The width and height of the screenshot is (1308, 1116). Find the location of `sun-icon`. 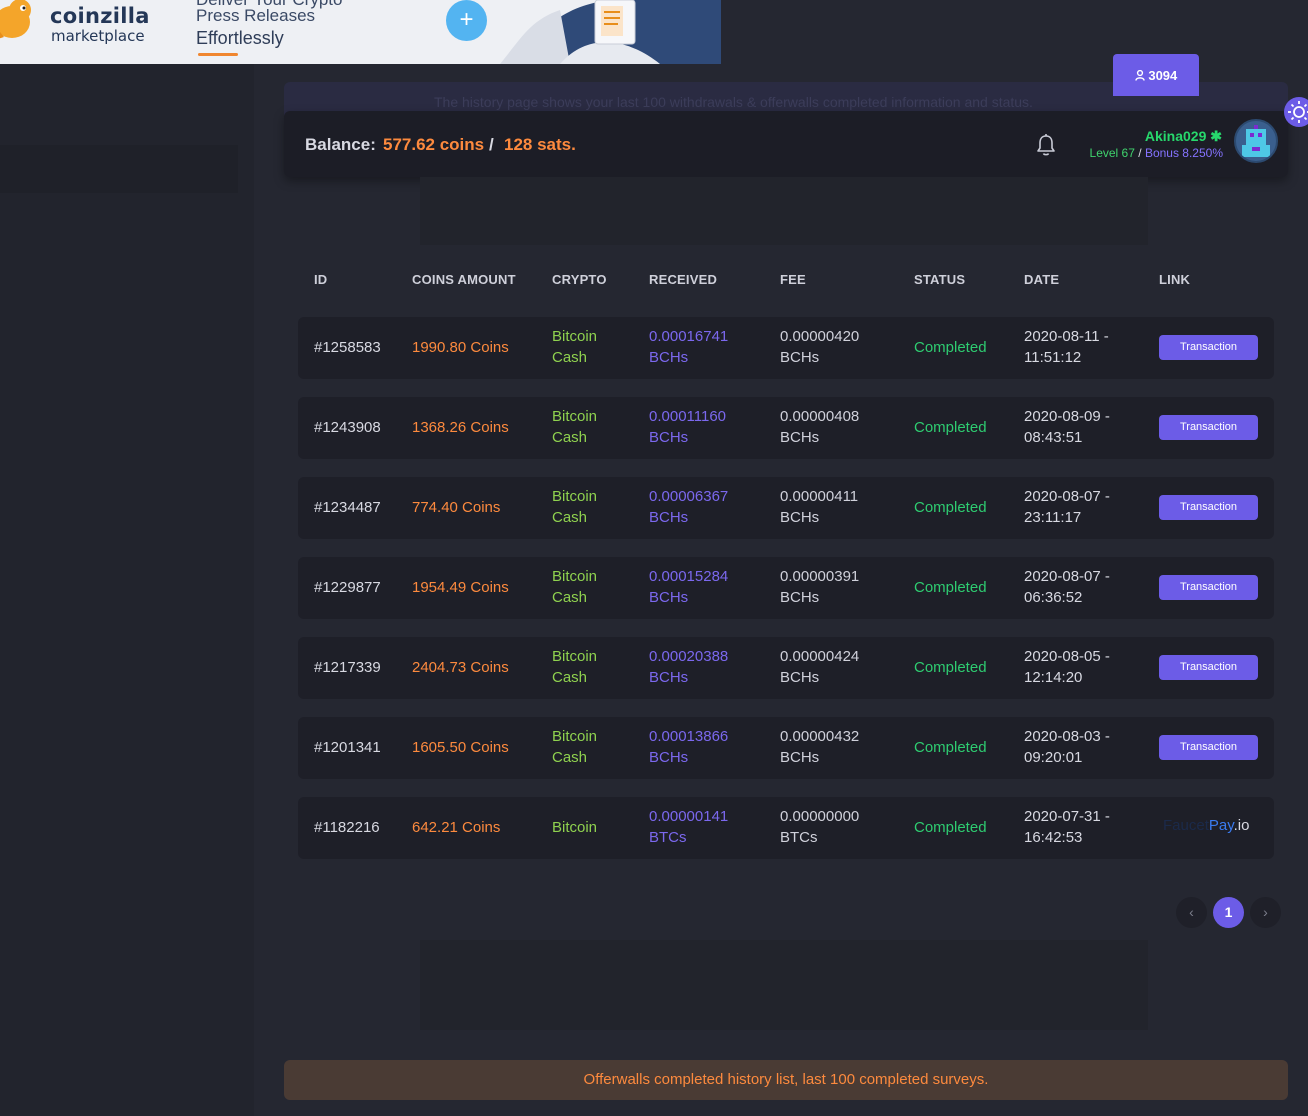

sun-icon is located at coordinates (1298, 112).